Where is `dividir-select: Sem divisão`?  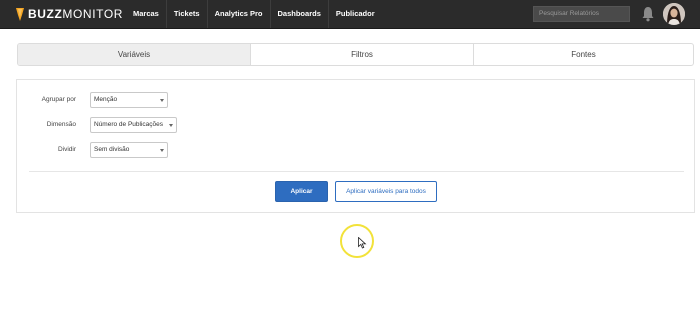 dividir-select: Sem divisão is located at coordinates (129, 150).